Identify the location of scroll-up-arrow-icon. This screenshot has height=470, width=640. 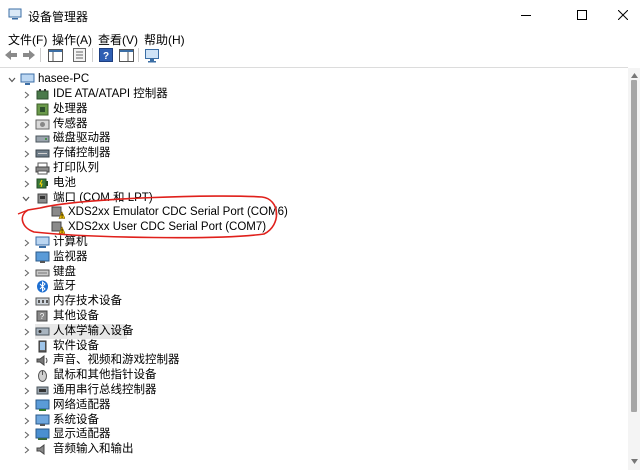
(634, 75).